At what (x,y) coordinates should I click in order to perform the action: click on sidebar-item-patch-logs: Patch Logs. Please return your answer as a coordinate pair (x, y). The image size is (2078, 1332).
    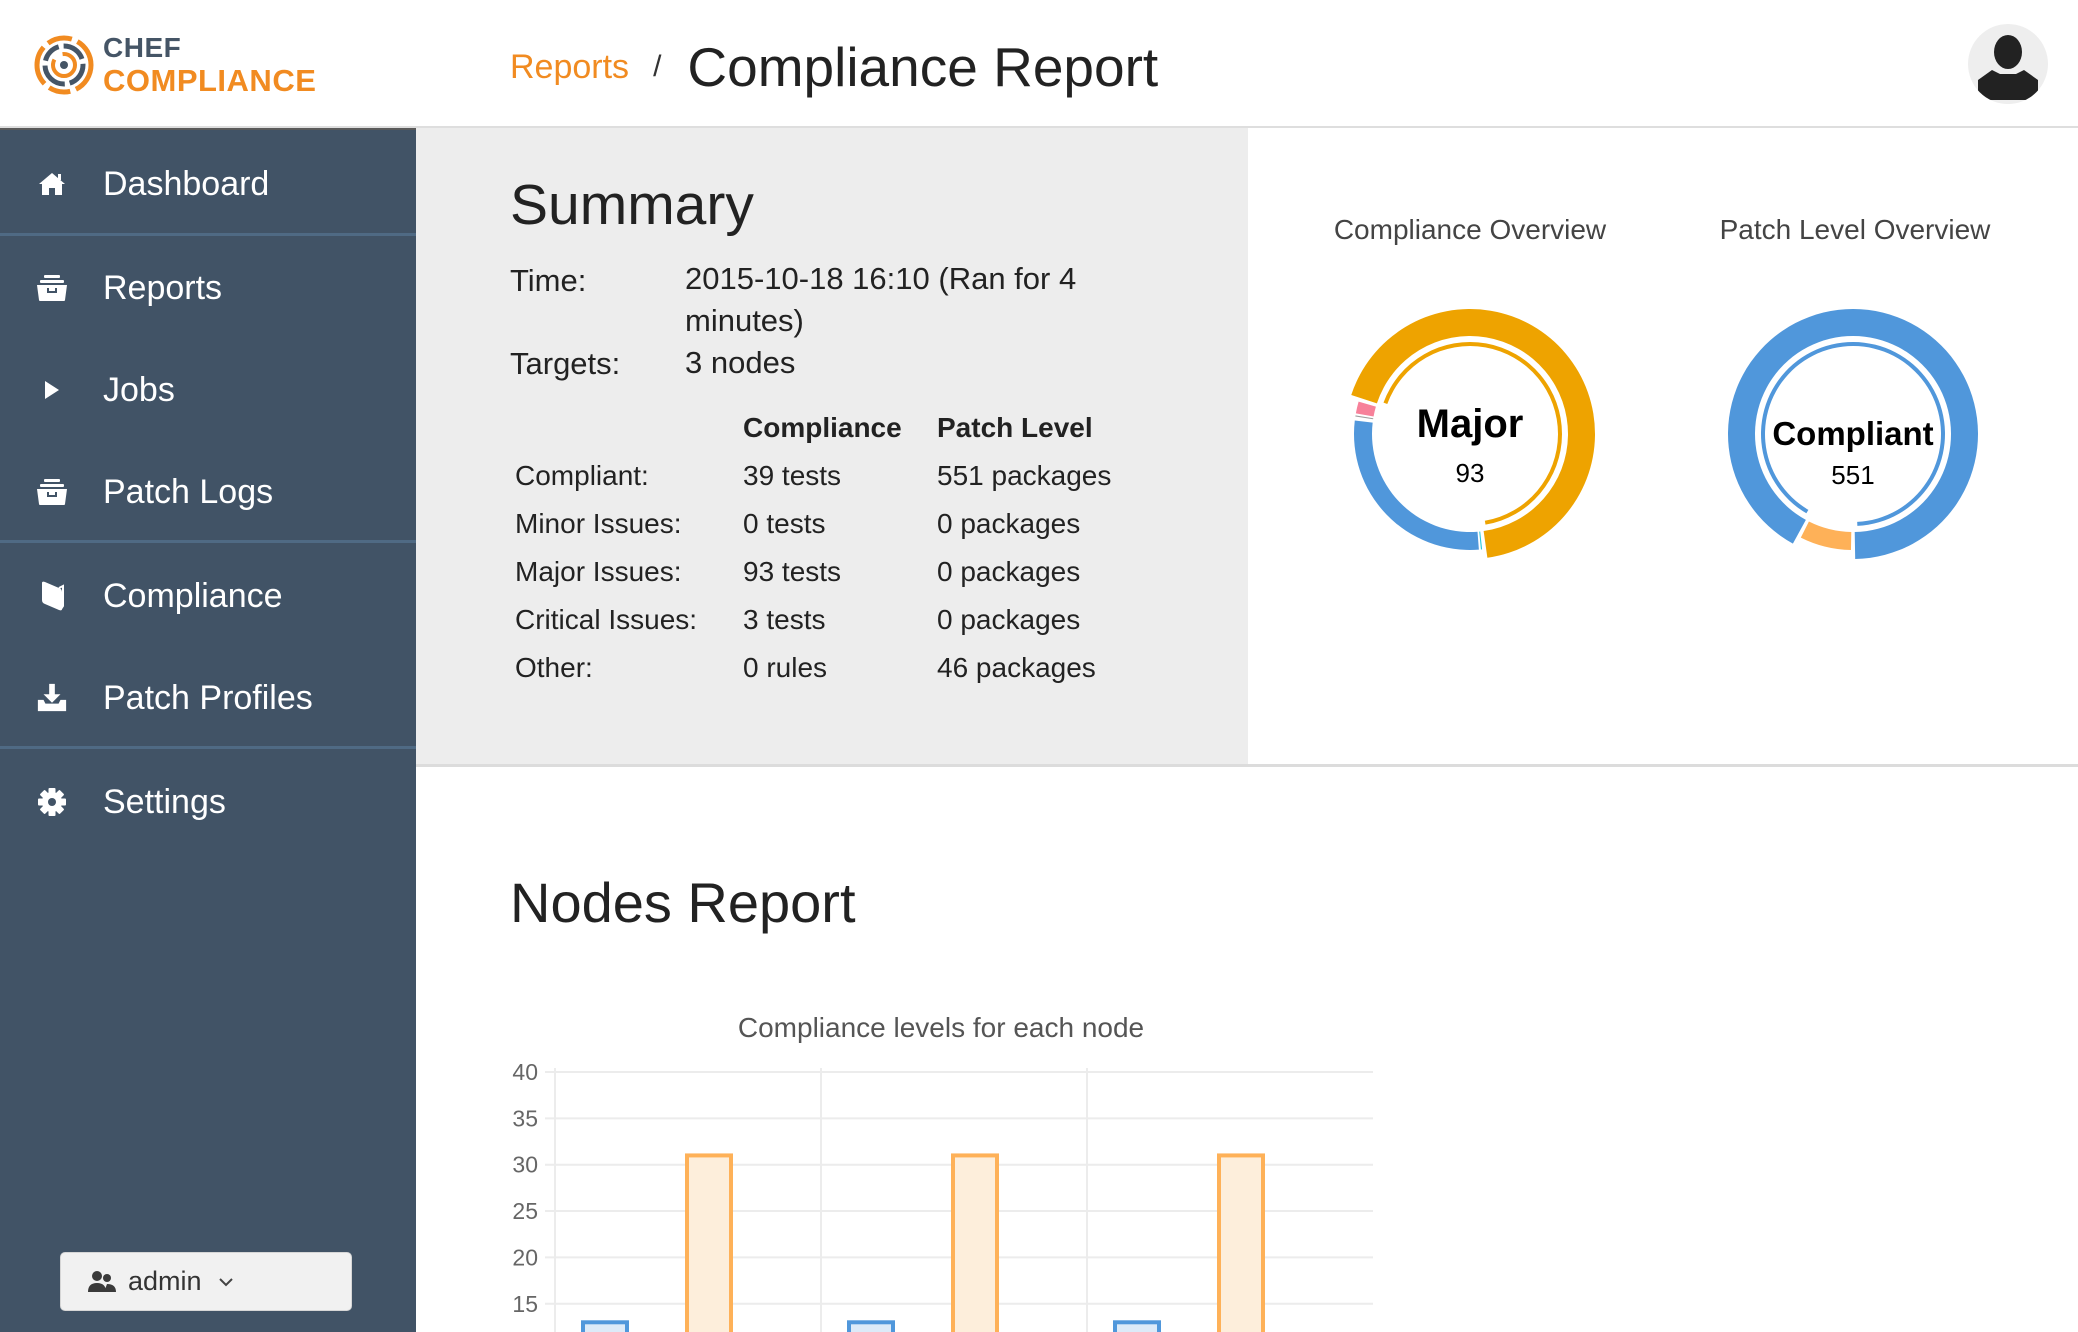
    Looking at the image, I should click on (208, 492).